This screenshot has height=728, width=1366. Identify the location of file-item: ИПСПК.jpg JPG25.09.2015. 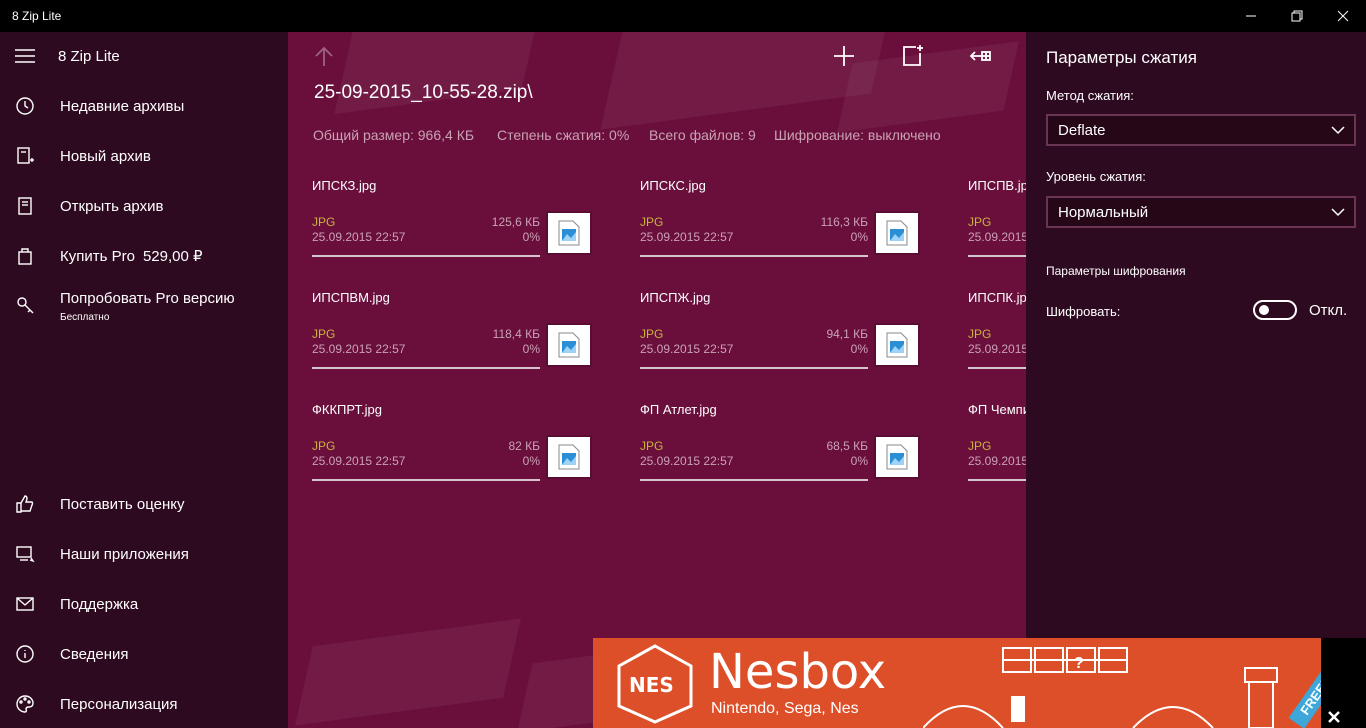
(997, 342).